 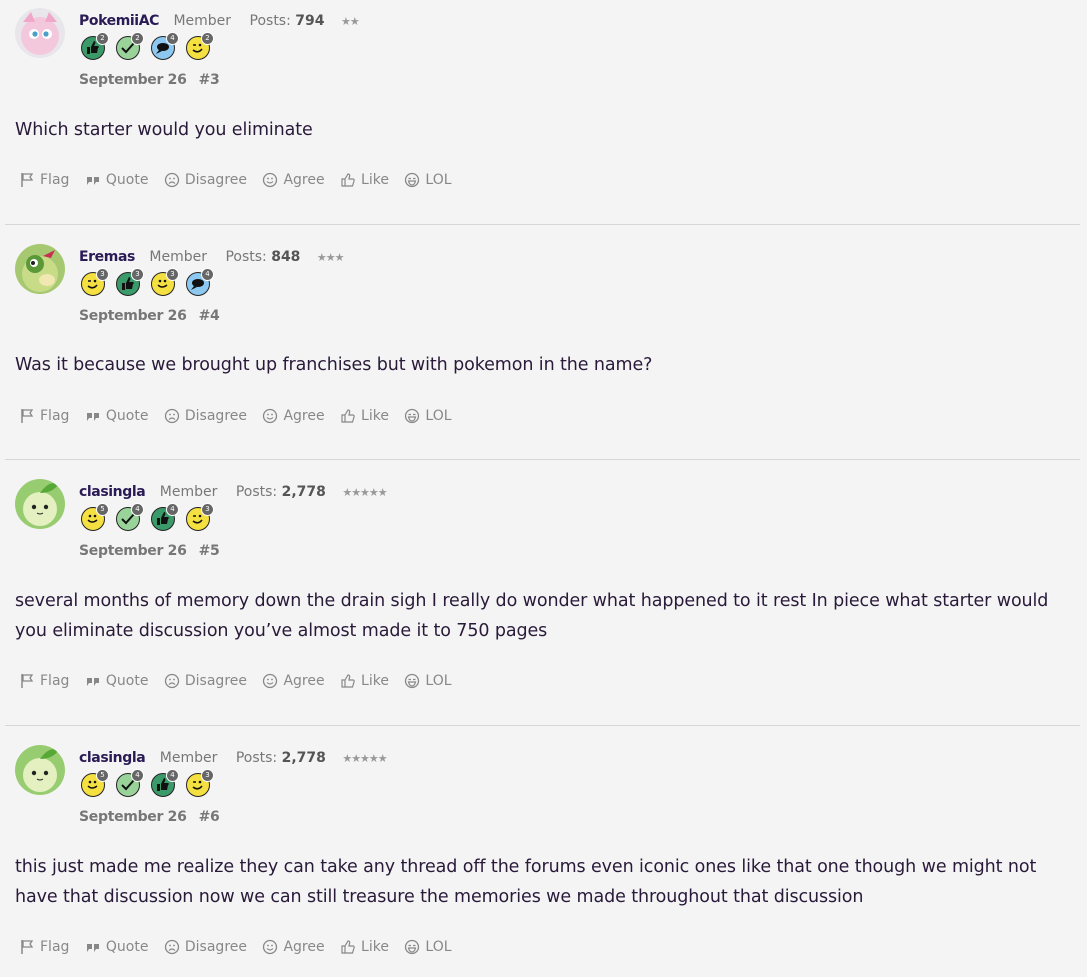 I want to click on post-count: Posts: 848, so click(x=263, y=257).